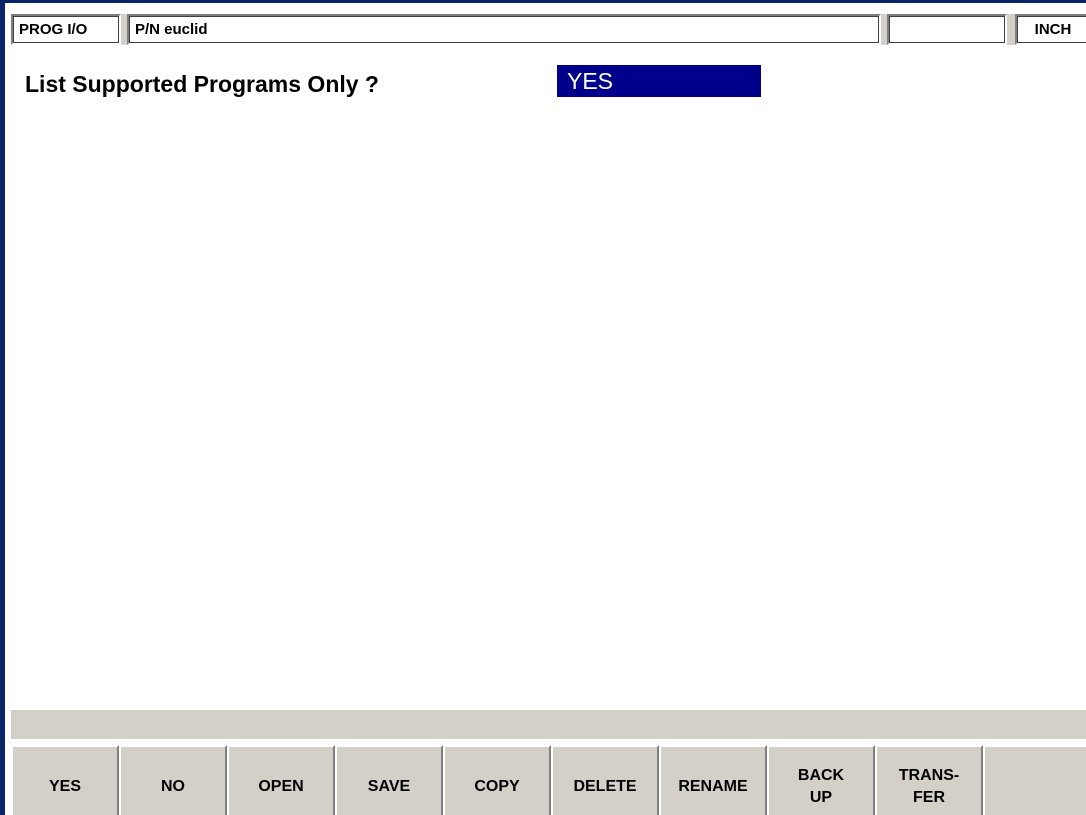 Image resolution: width=1086 pixels, height=815 pixels. Describe the element at coordinates (660, 82) in the screenshot. I see `prompt-value-field: YES` at that location.